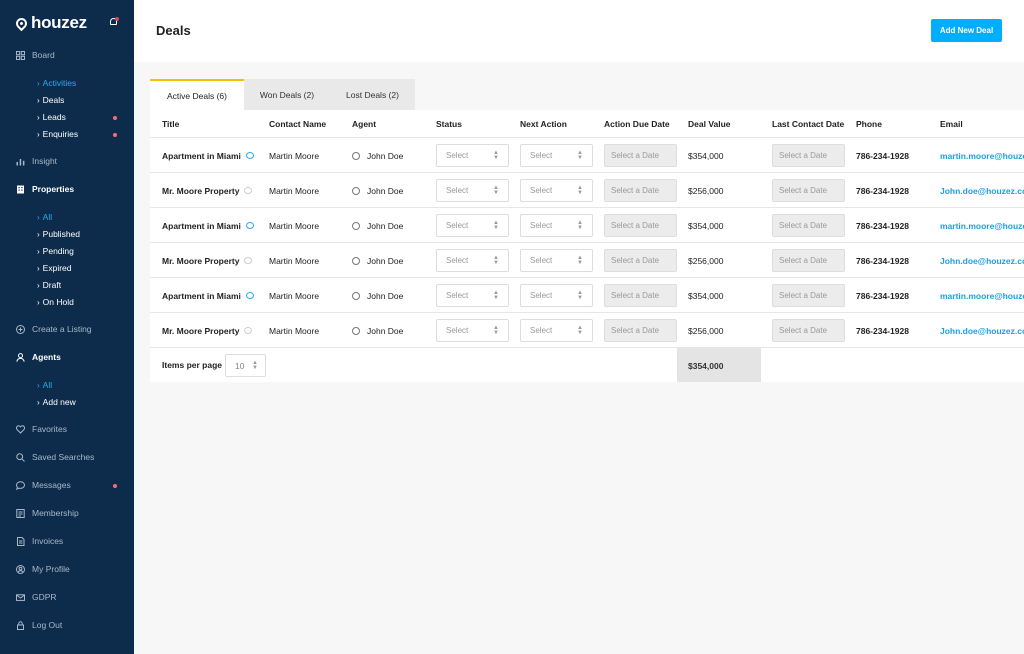 This screenshot has width=1024, height=654. I want to click on nav-log-out: Log Out, so click(39, 625).